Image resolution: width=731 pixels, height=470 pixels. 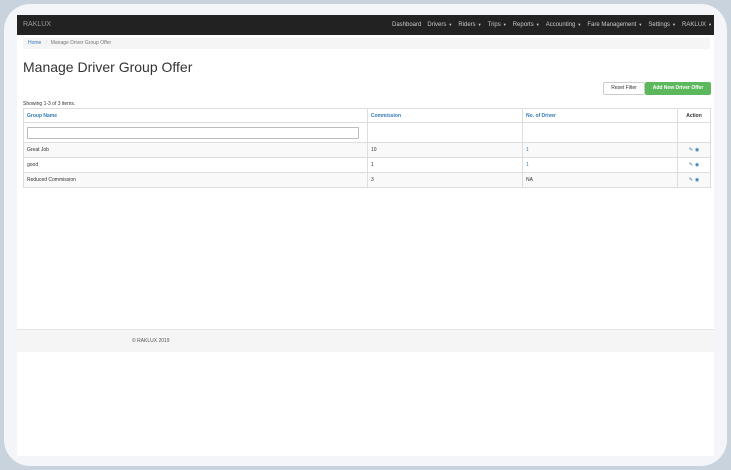 I want to click on nav-item-settings: Settings ▼, so click(x=662, y=25).